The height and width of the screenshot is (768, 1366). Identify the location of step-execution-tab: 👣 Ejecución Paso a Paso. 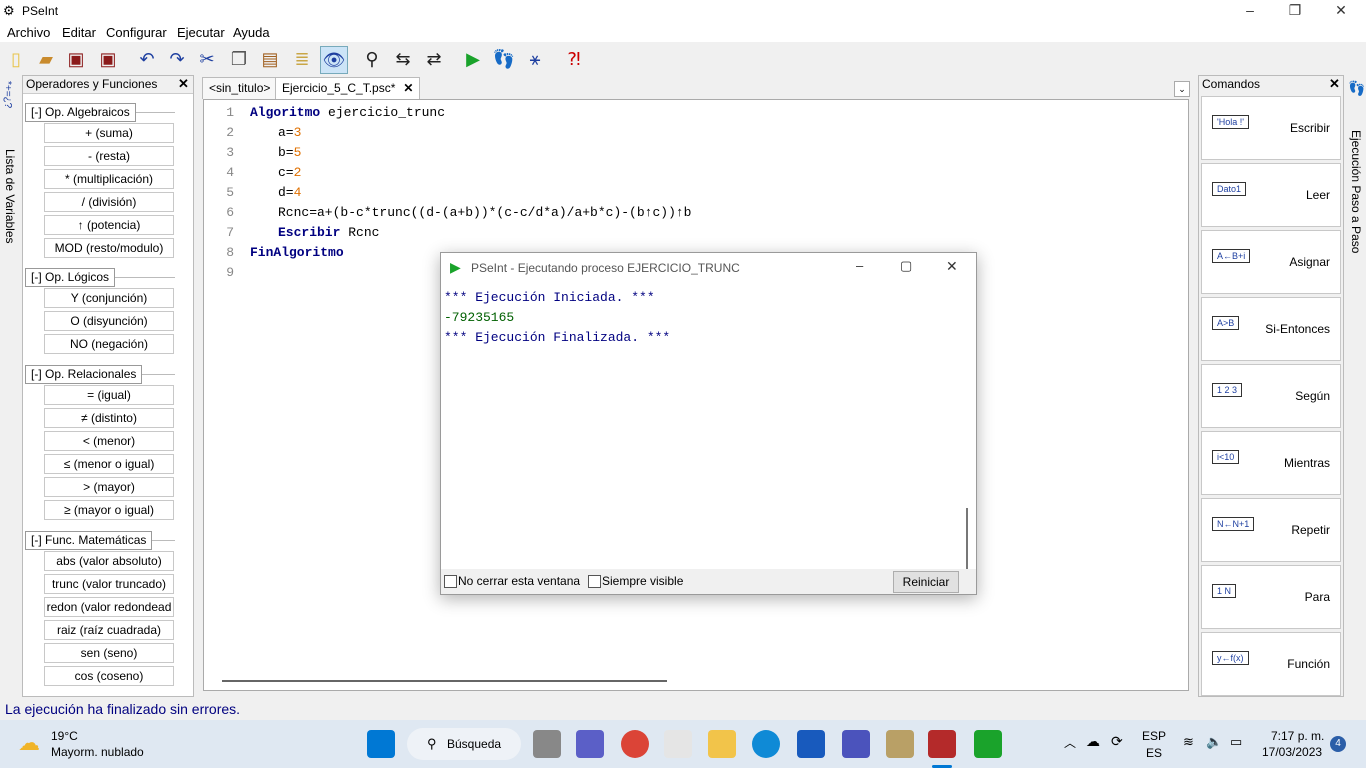
(1356, 198).